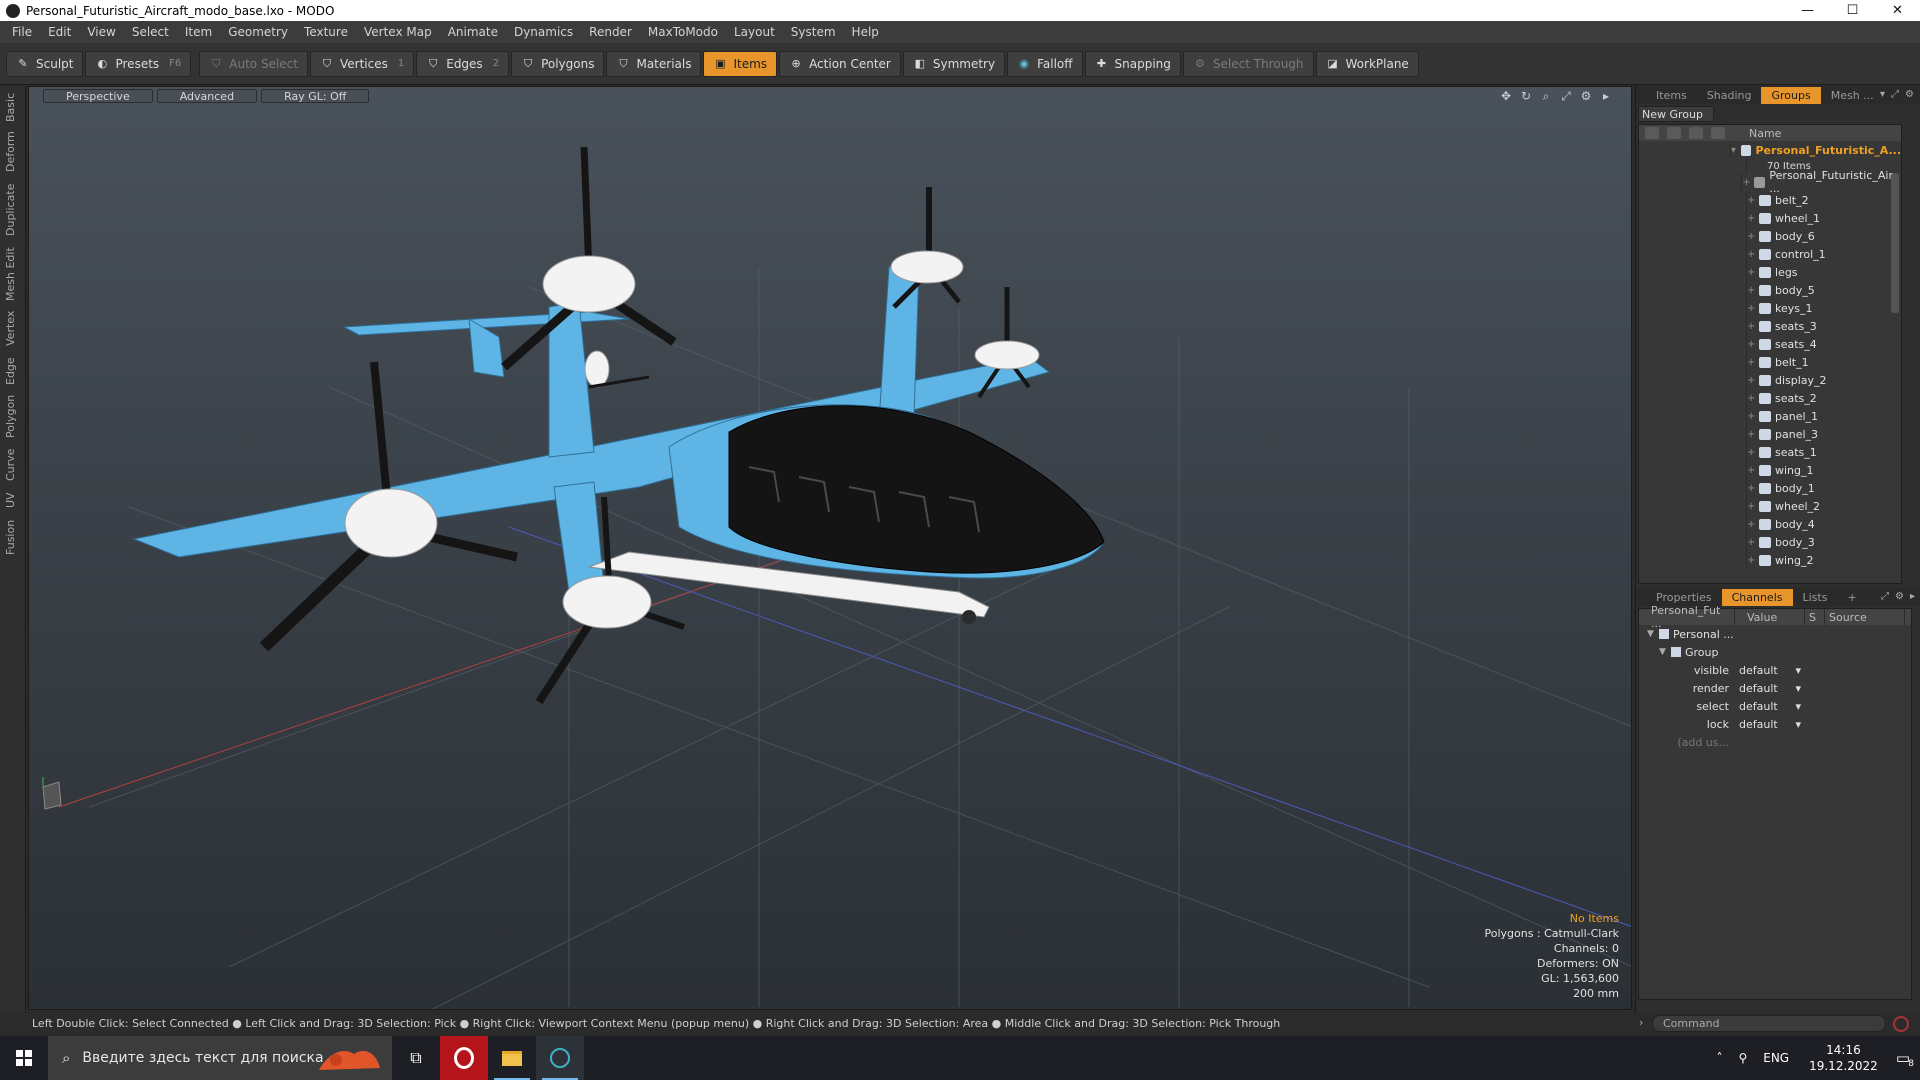 This screenshot has height=1080, width=1920. I want to click on taskbar-search: ⌕ Введите здесь текст для поиска, so click(220, 1058).